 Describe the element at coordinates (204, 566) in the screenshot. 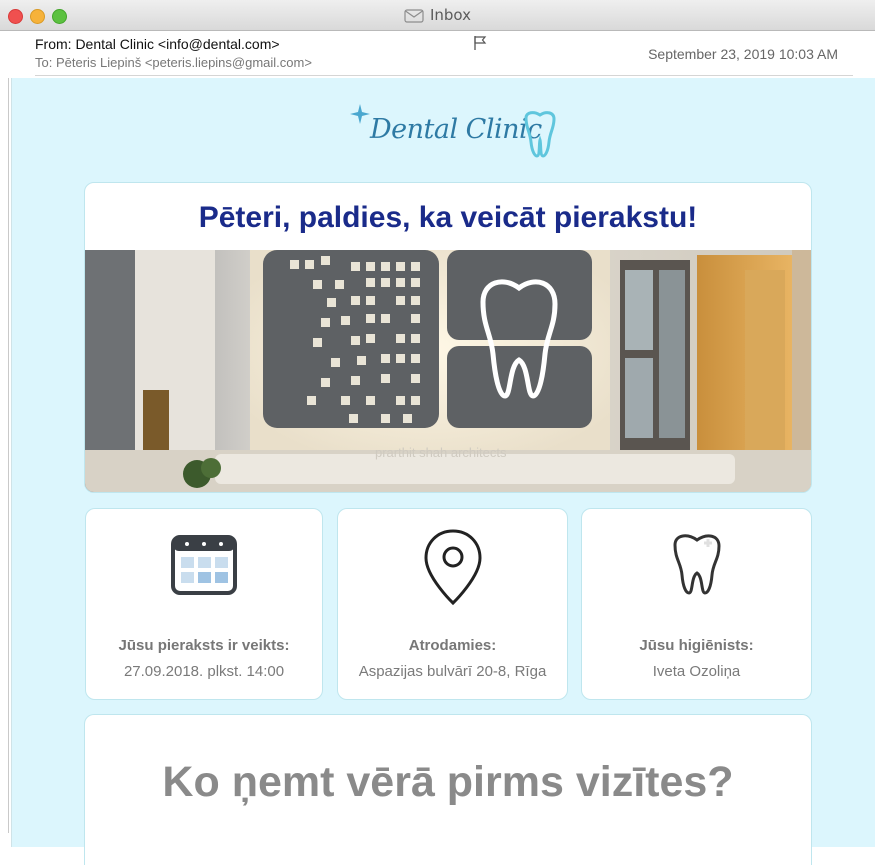

I see `calendar-icon` at that location.